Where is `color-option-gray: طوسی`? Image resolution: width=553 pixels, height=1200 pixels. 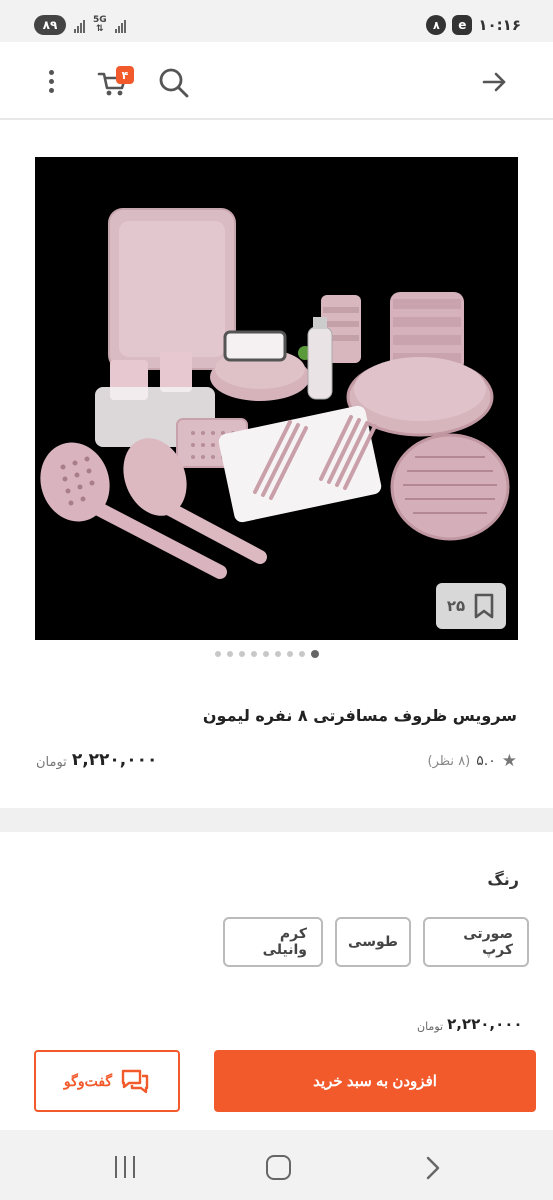 color-option-gray: طوسی is located at coordinates (373, 942).